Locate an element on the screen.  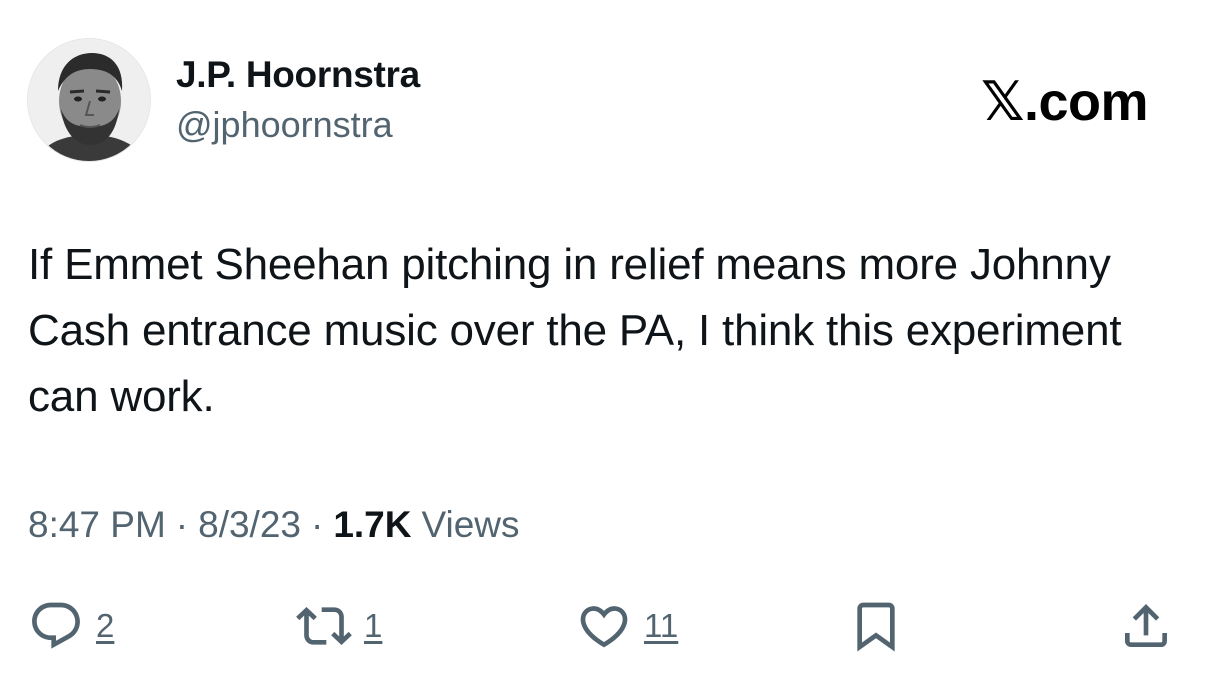
tweet-date: 8/3/23 is located at coordinates (249, 525).